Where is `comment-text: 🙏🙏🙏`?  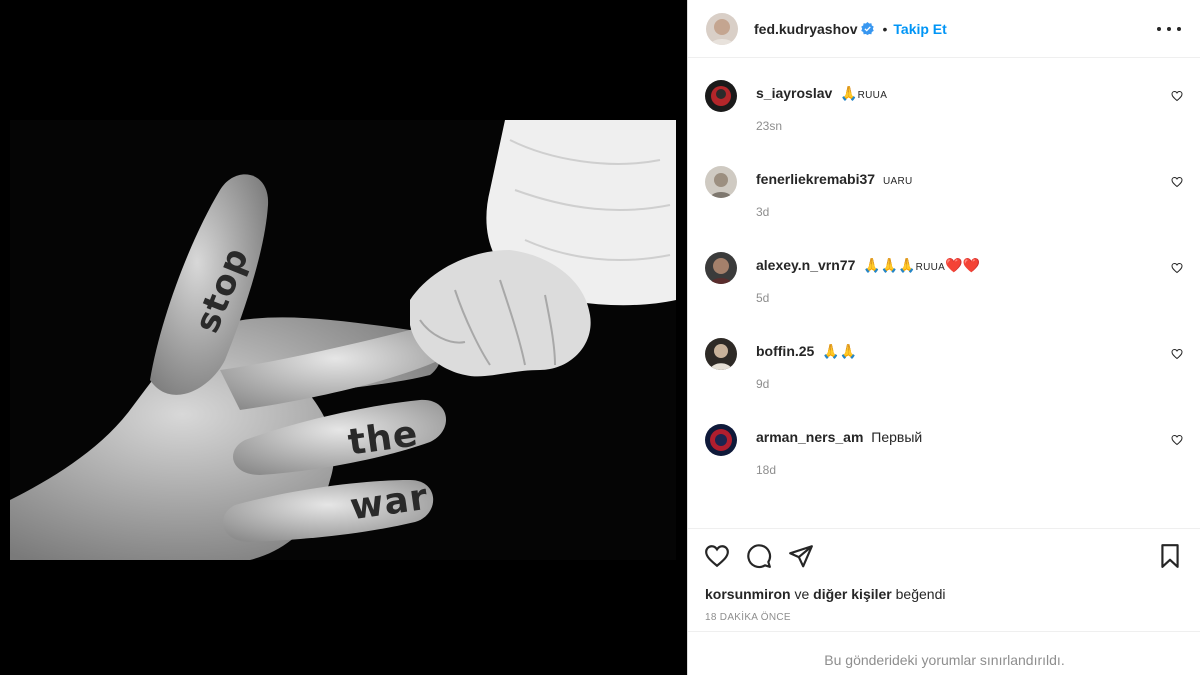 comment-text: 🙏🙏🙏 is located at coordinates (889, 265).